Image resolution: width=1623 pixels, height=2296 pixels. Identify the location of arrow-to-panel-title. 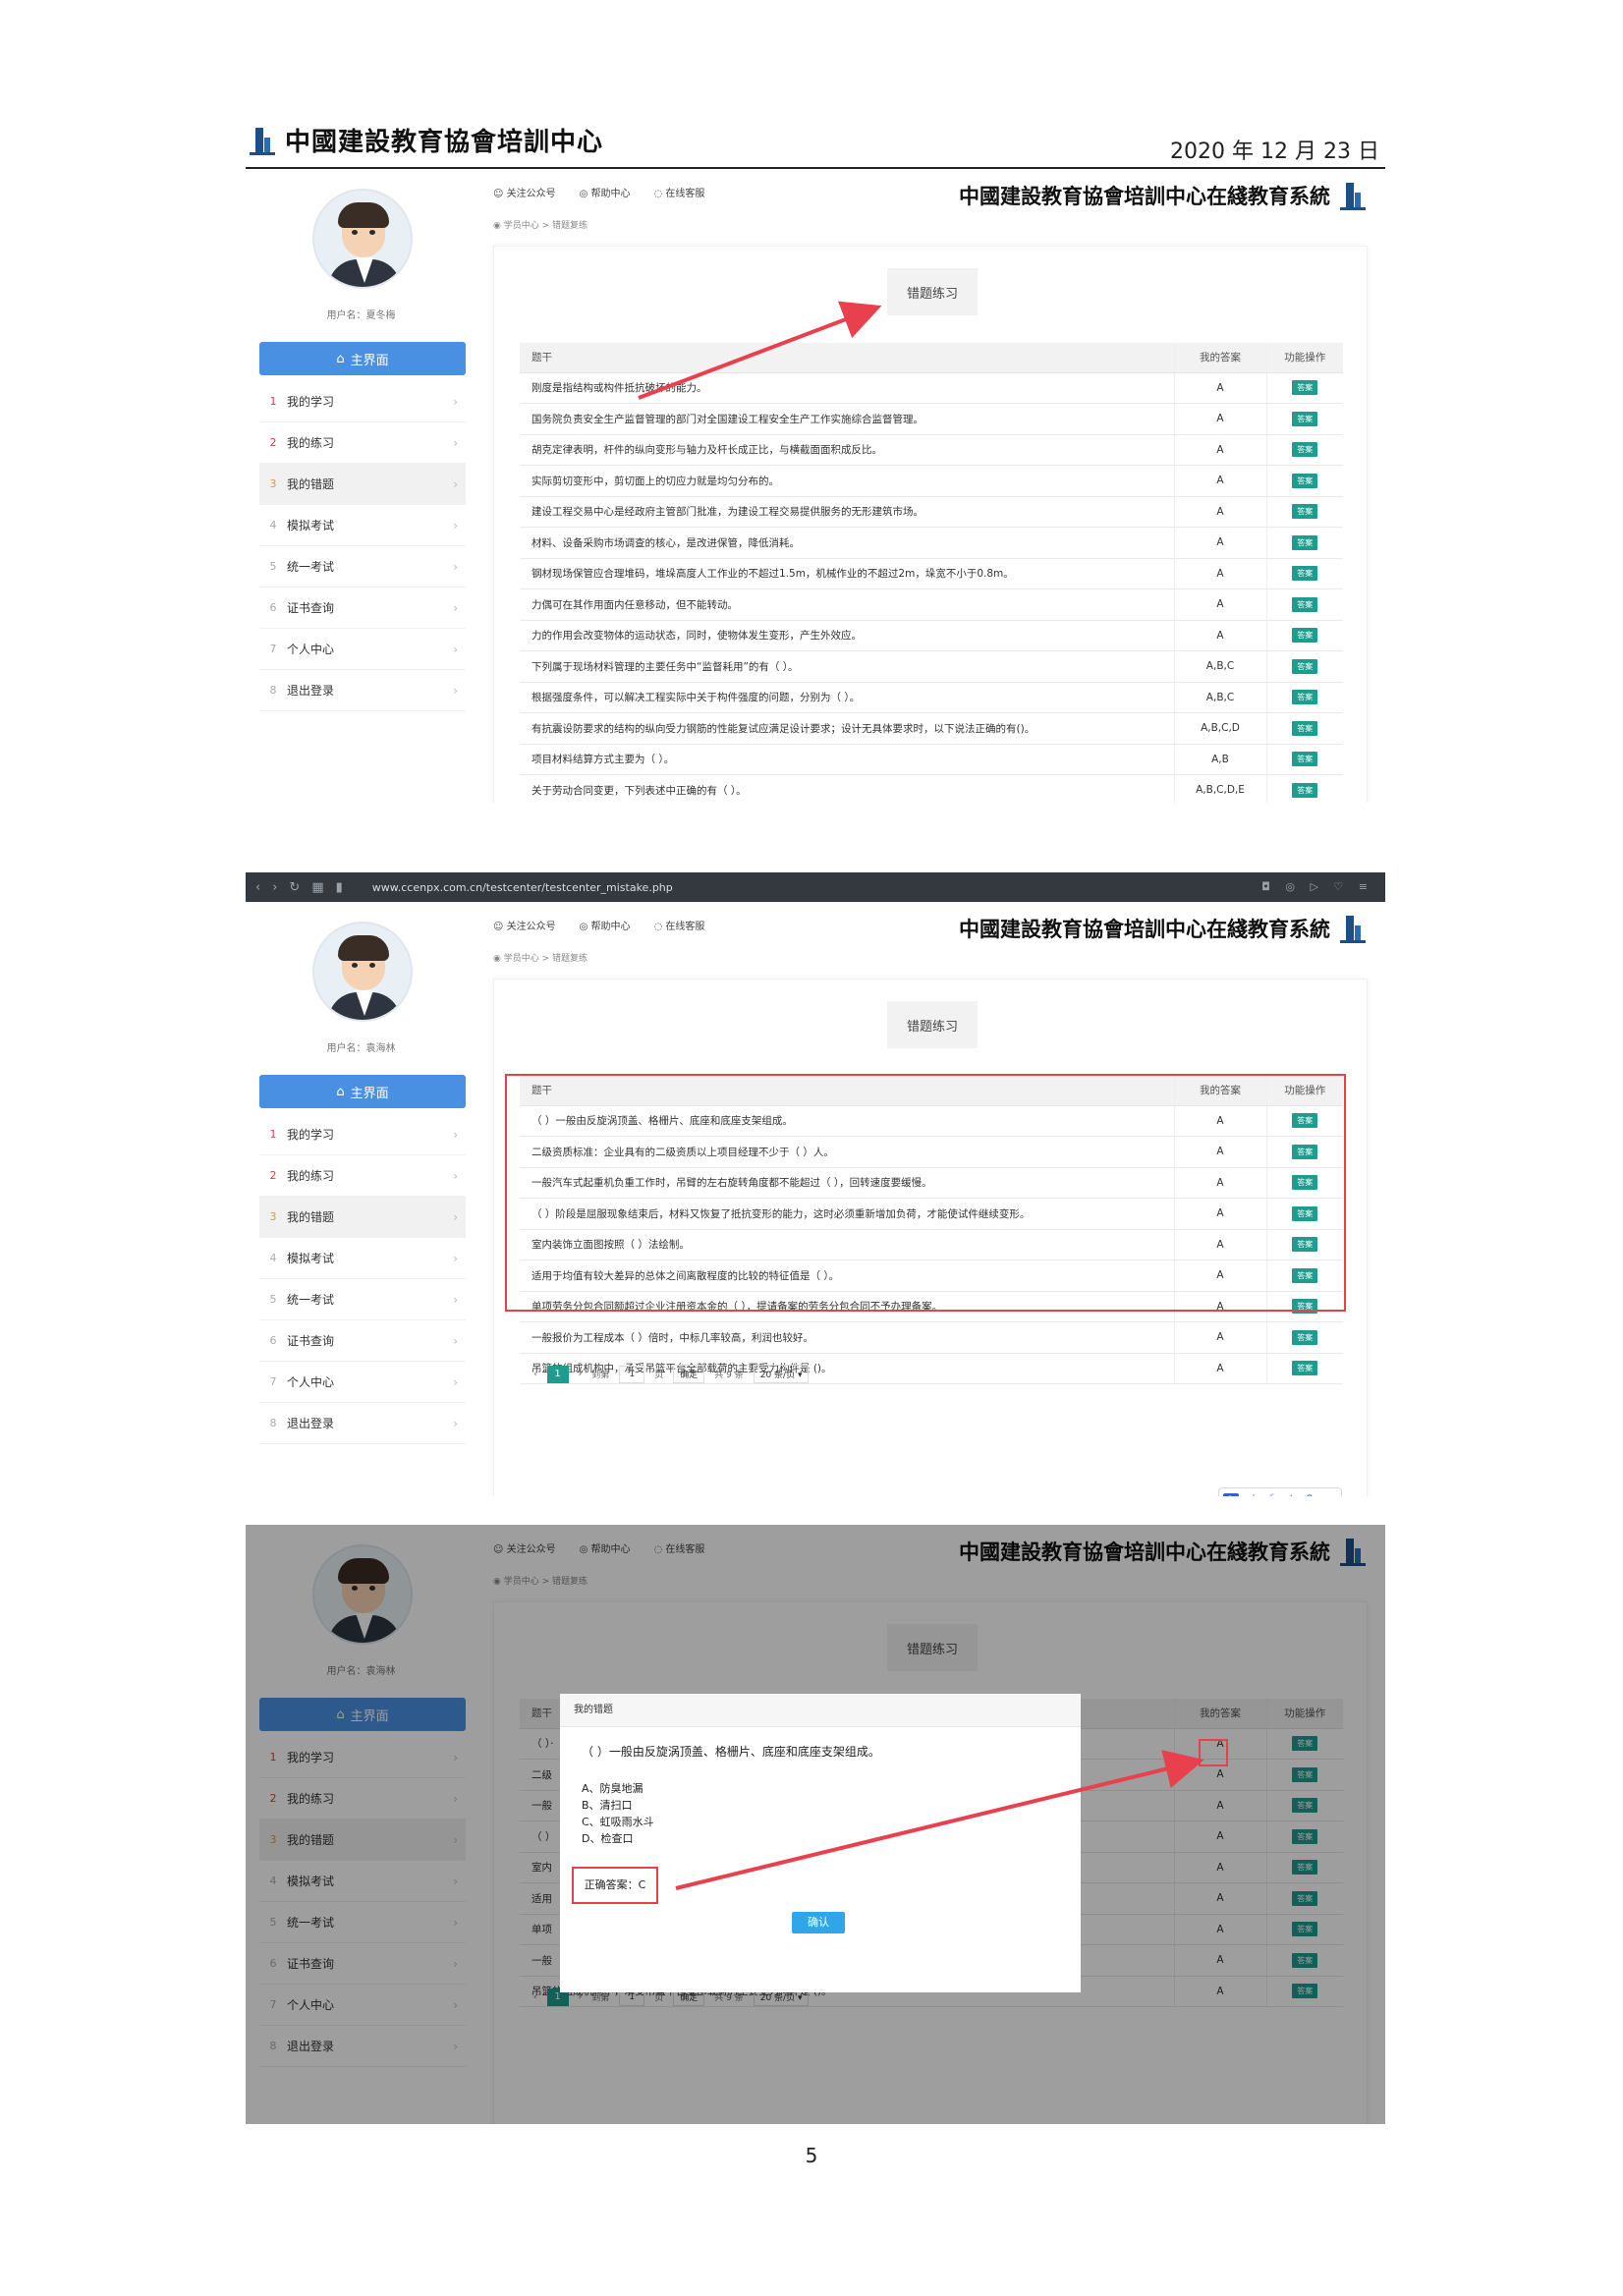
(760, 350).